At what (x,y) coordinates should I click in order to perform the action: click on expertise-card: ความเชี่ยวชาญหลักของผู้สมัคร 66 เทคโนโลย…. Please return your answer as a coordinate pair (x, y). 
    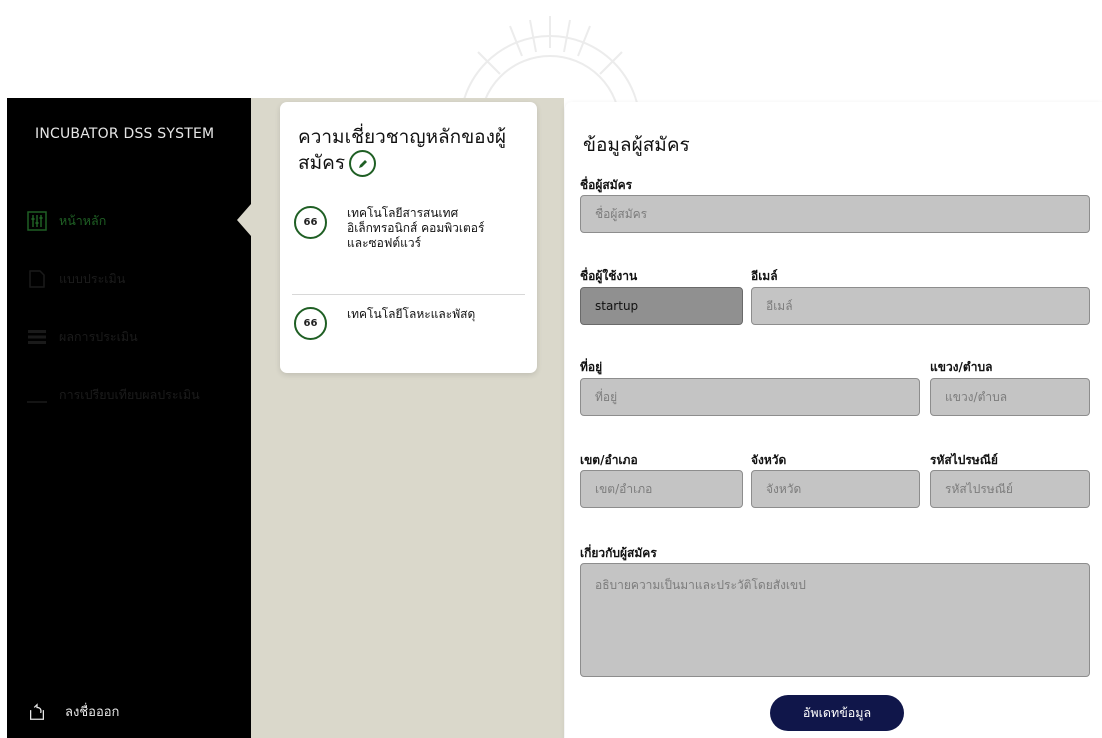
    Looking at the image, I should click on (408, 237).